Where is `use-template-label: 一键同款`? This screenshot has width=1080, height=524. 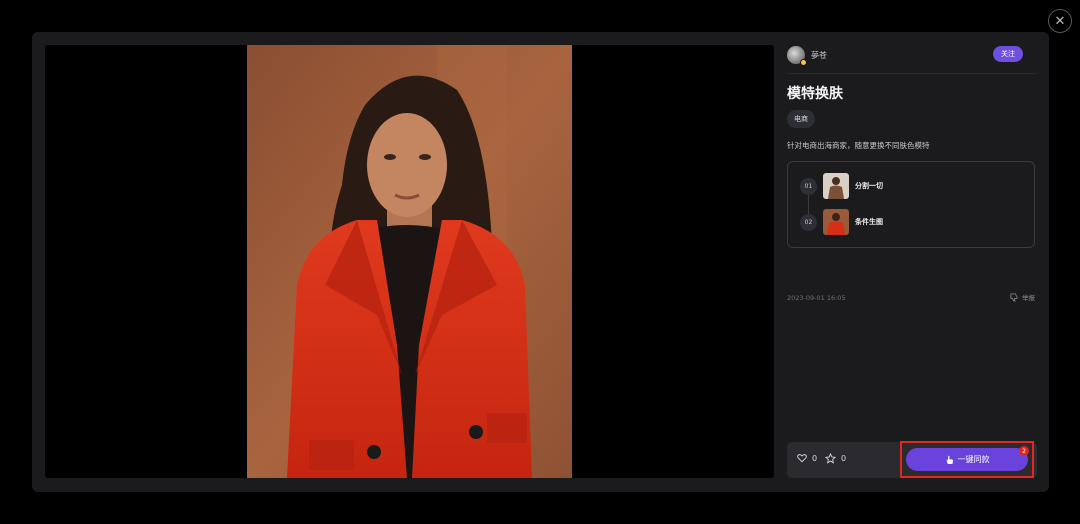 use-template-label: 一键同款 is located at coordinates (973, 459).